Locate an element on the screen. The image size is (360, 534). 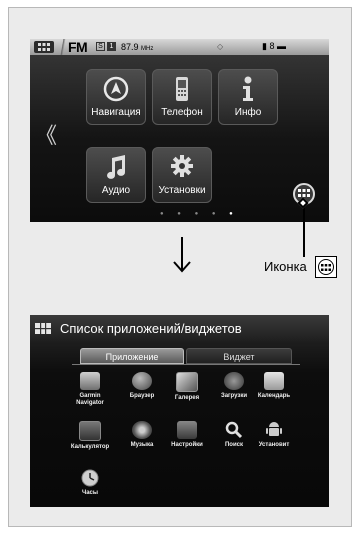
app-label: Галерея is located at coordinates (187, 398).